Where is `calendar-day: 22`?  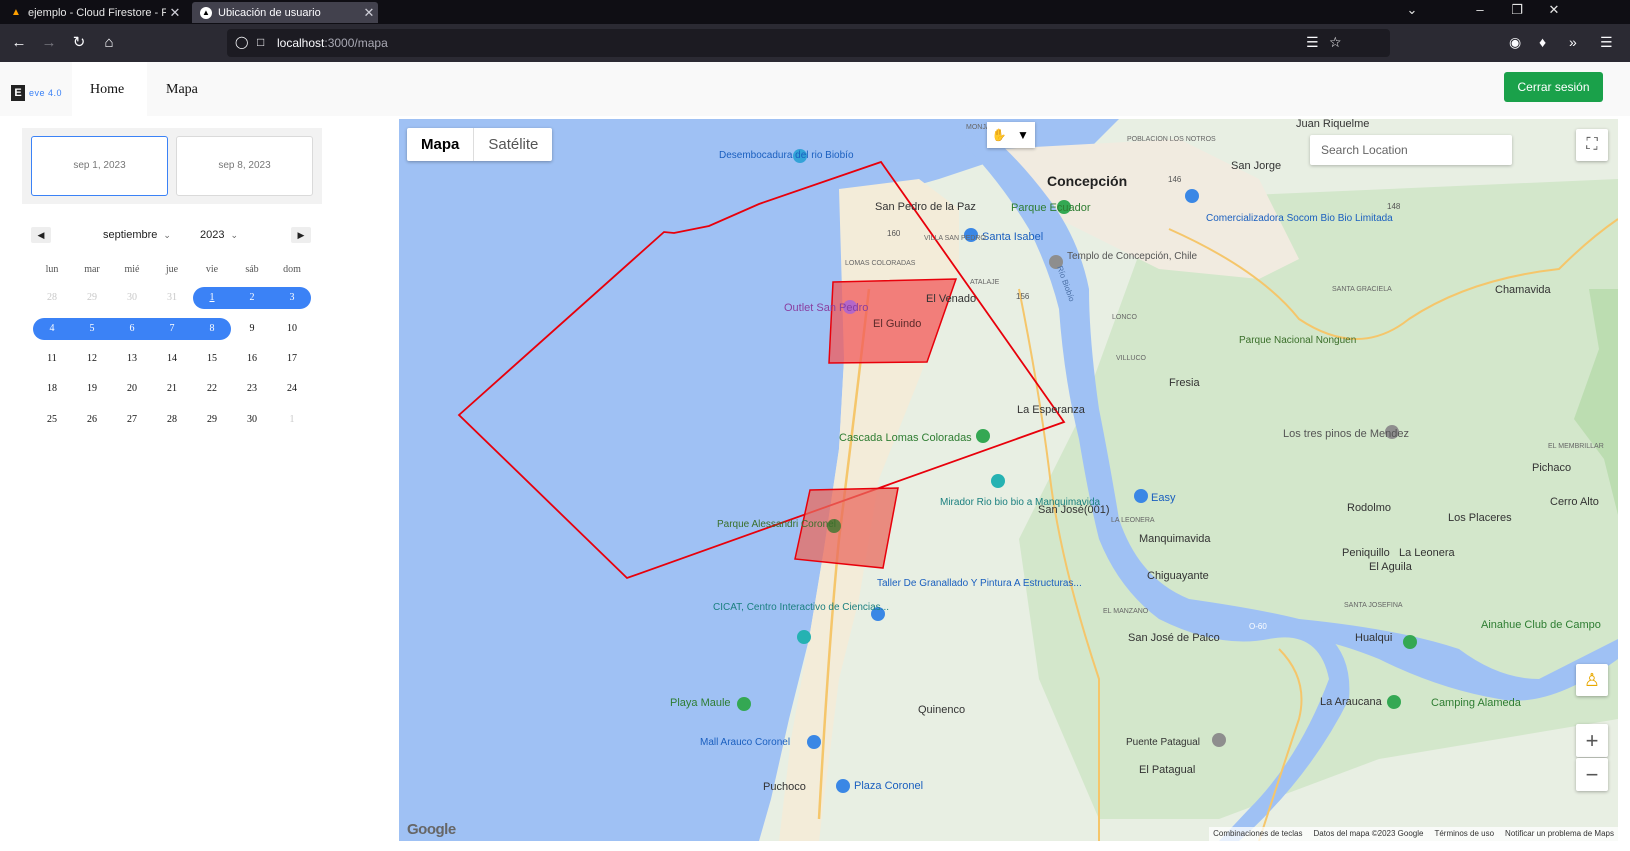 calendar-day: 22 is located at coordinates (212, 389).